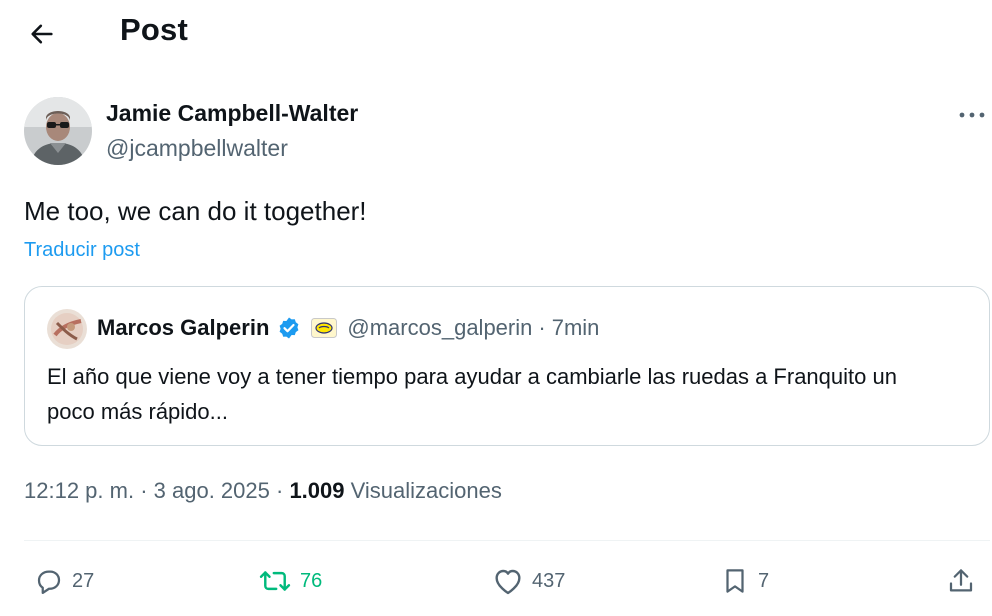 This screenshot has width=992, height=616. Describe the element at coordinates (324, 328) in the screenshot. I see `affiliation-badge-icon` at that location.